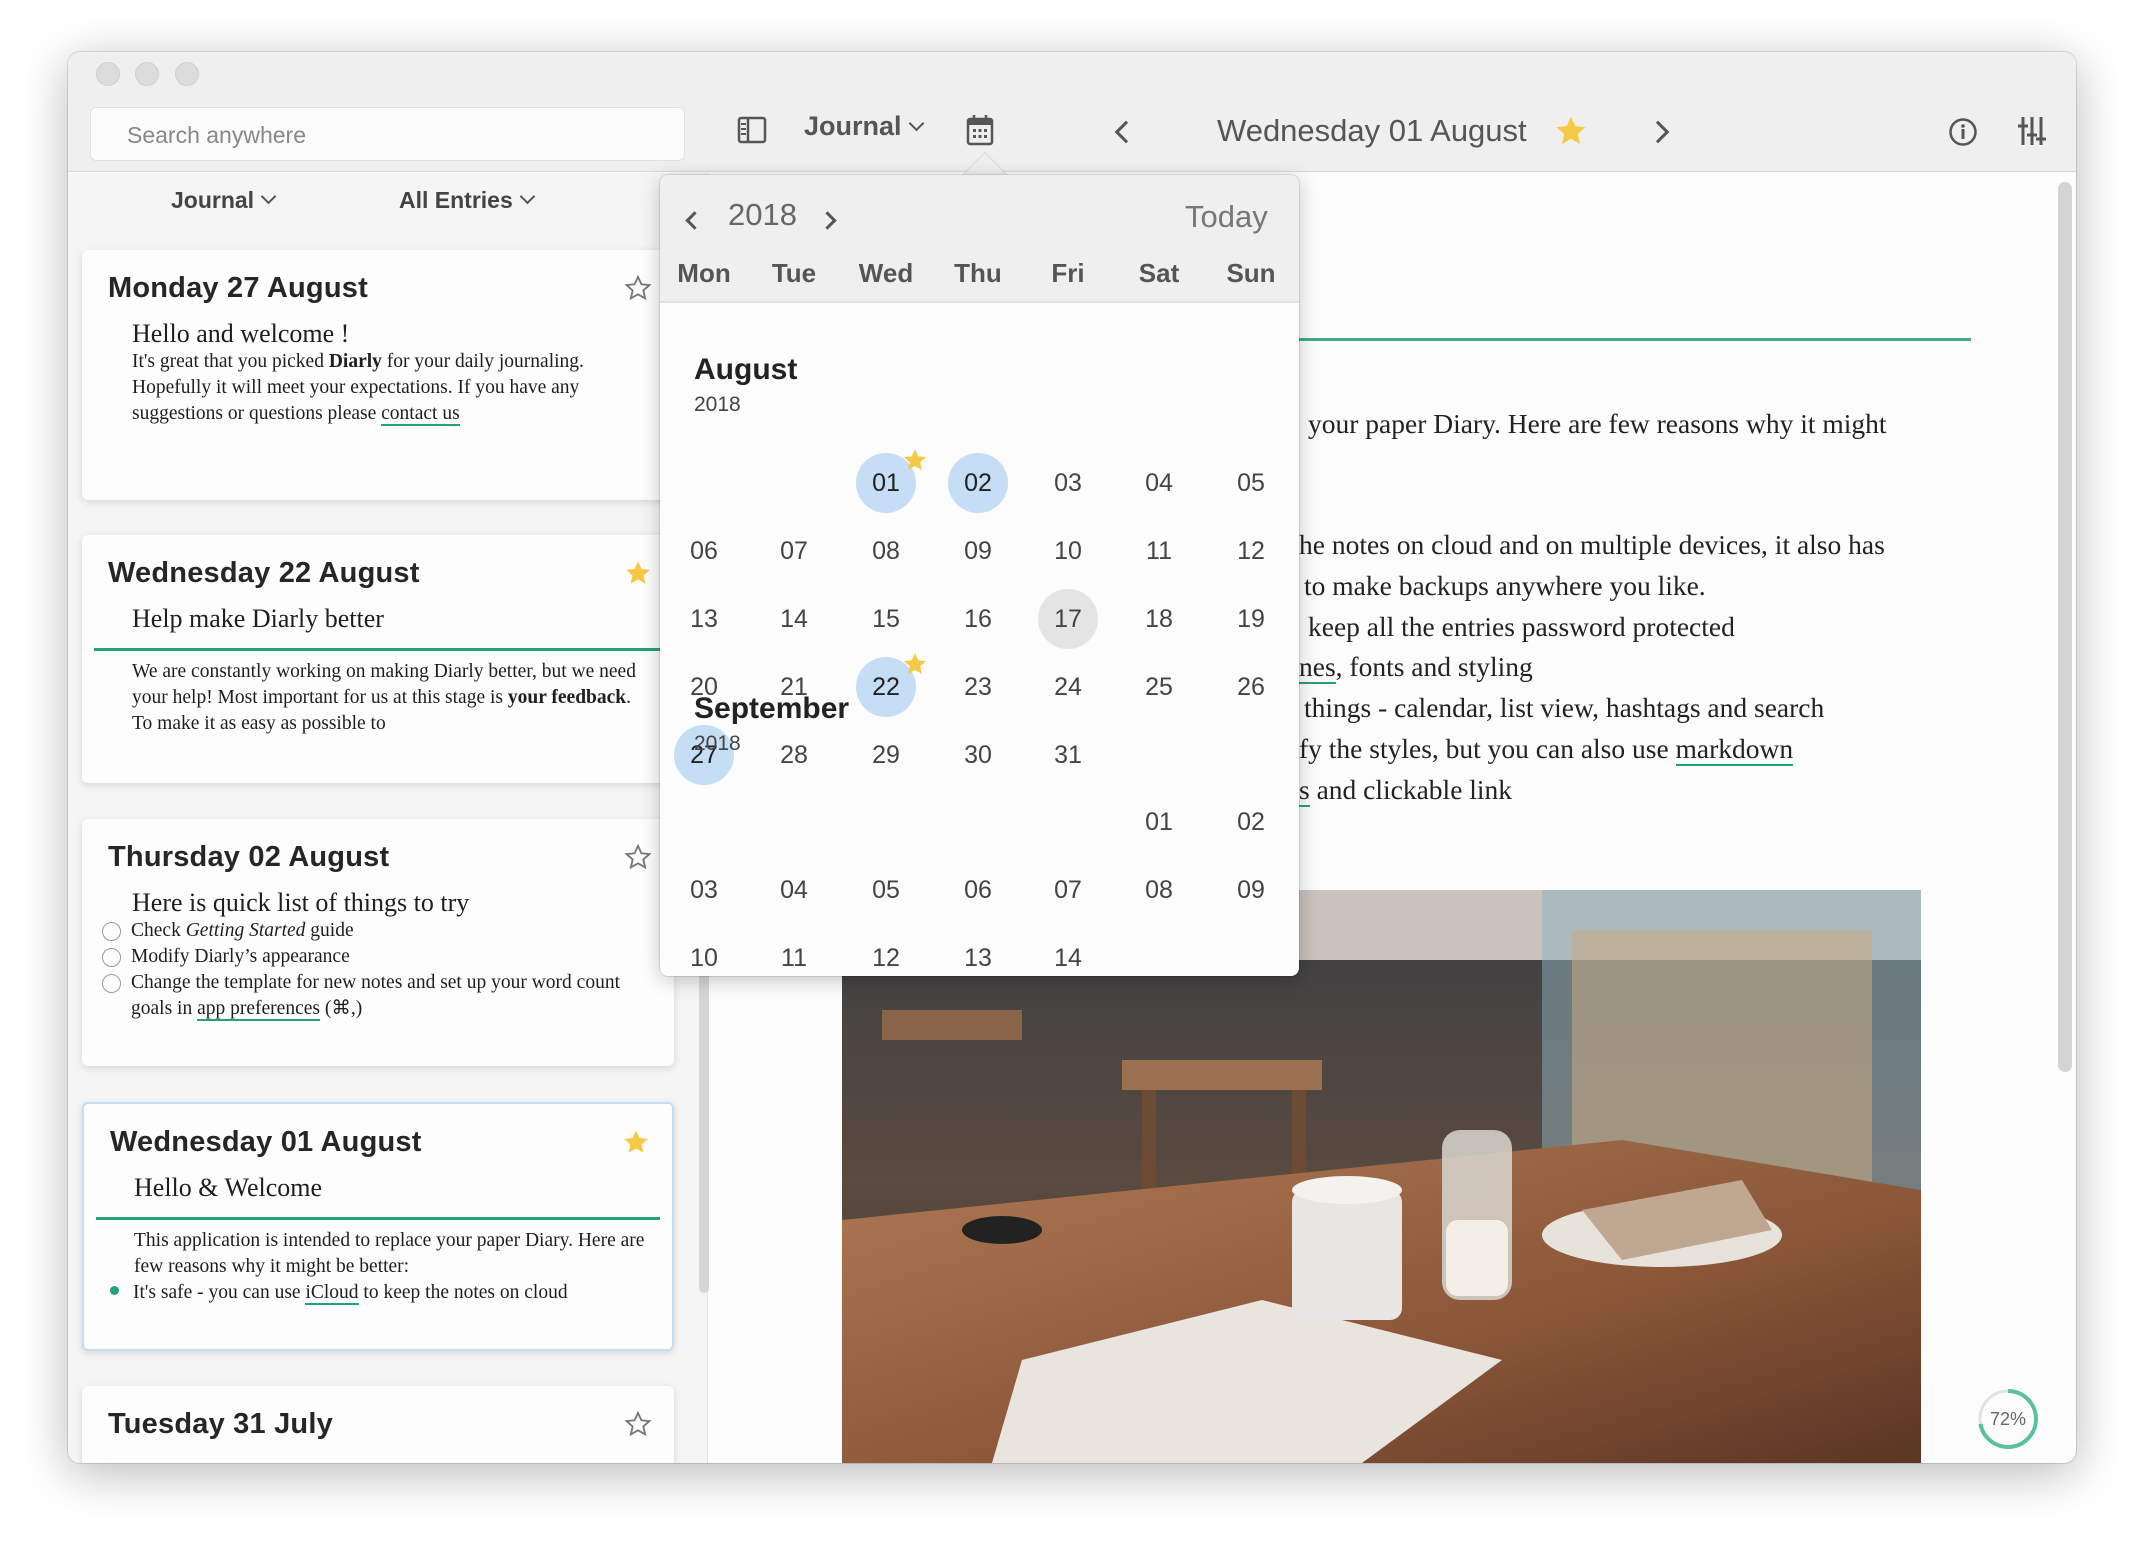  What do you see at coordinates (1226, 217) in the screenshot?
I see `today-button: Today` at bounding box center [1226, 217].